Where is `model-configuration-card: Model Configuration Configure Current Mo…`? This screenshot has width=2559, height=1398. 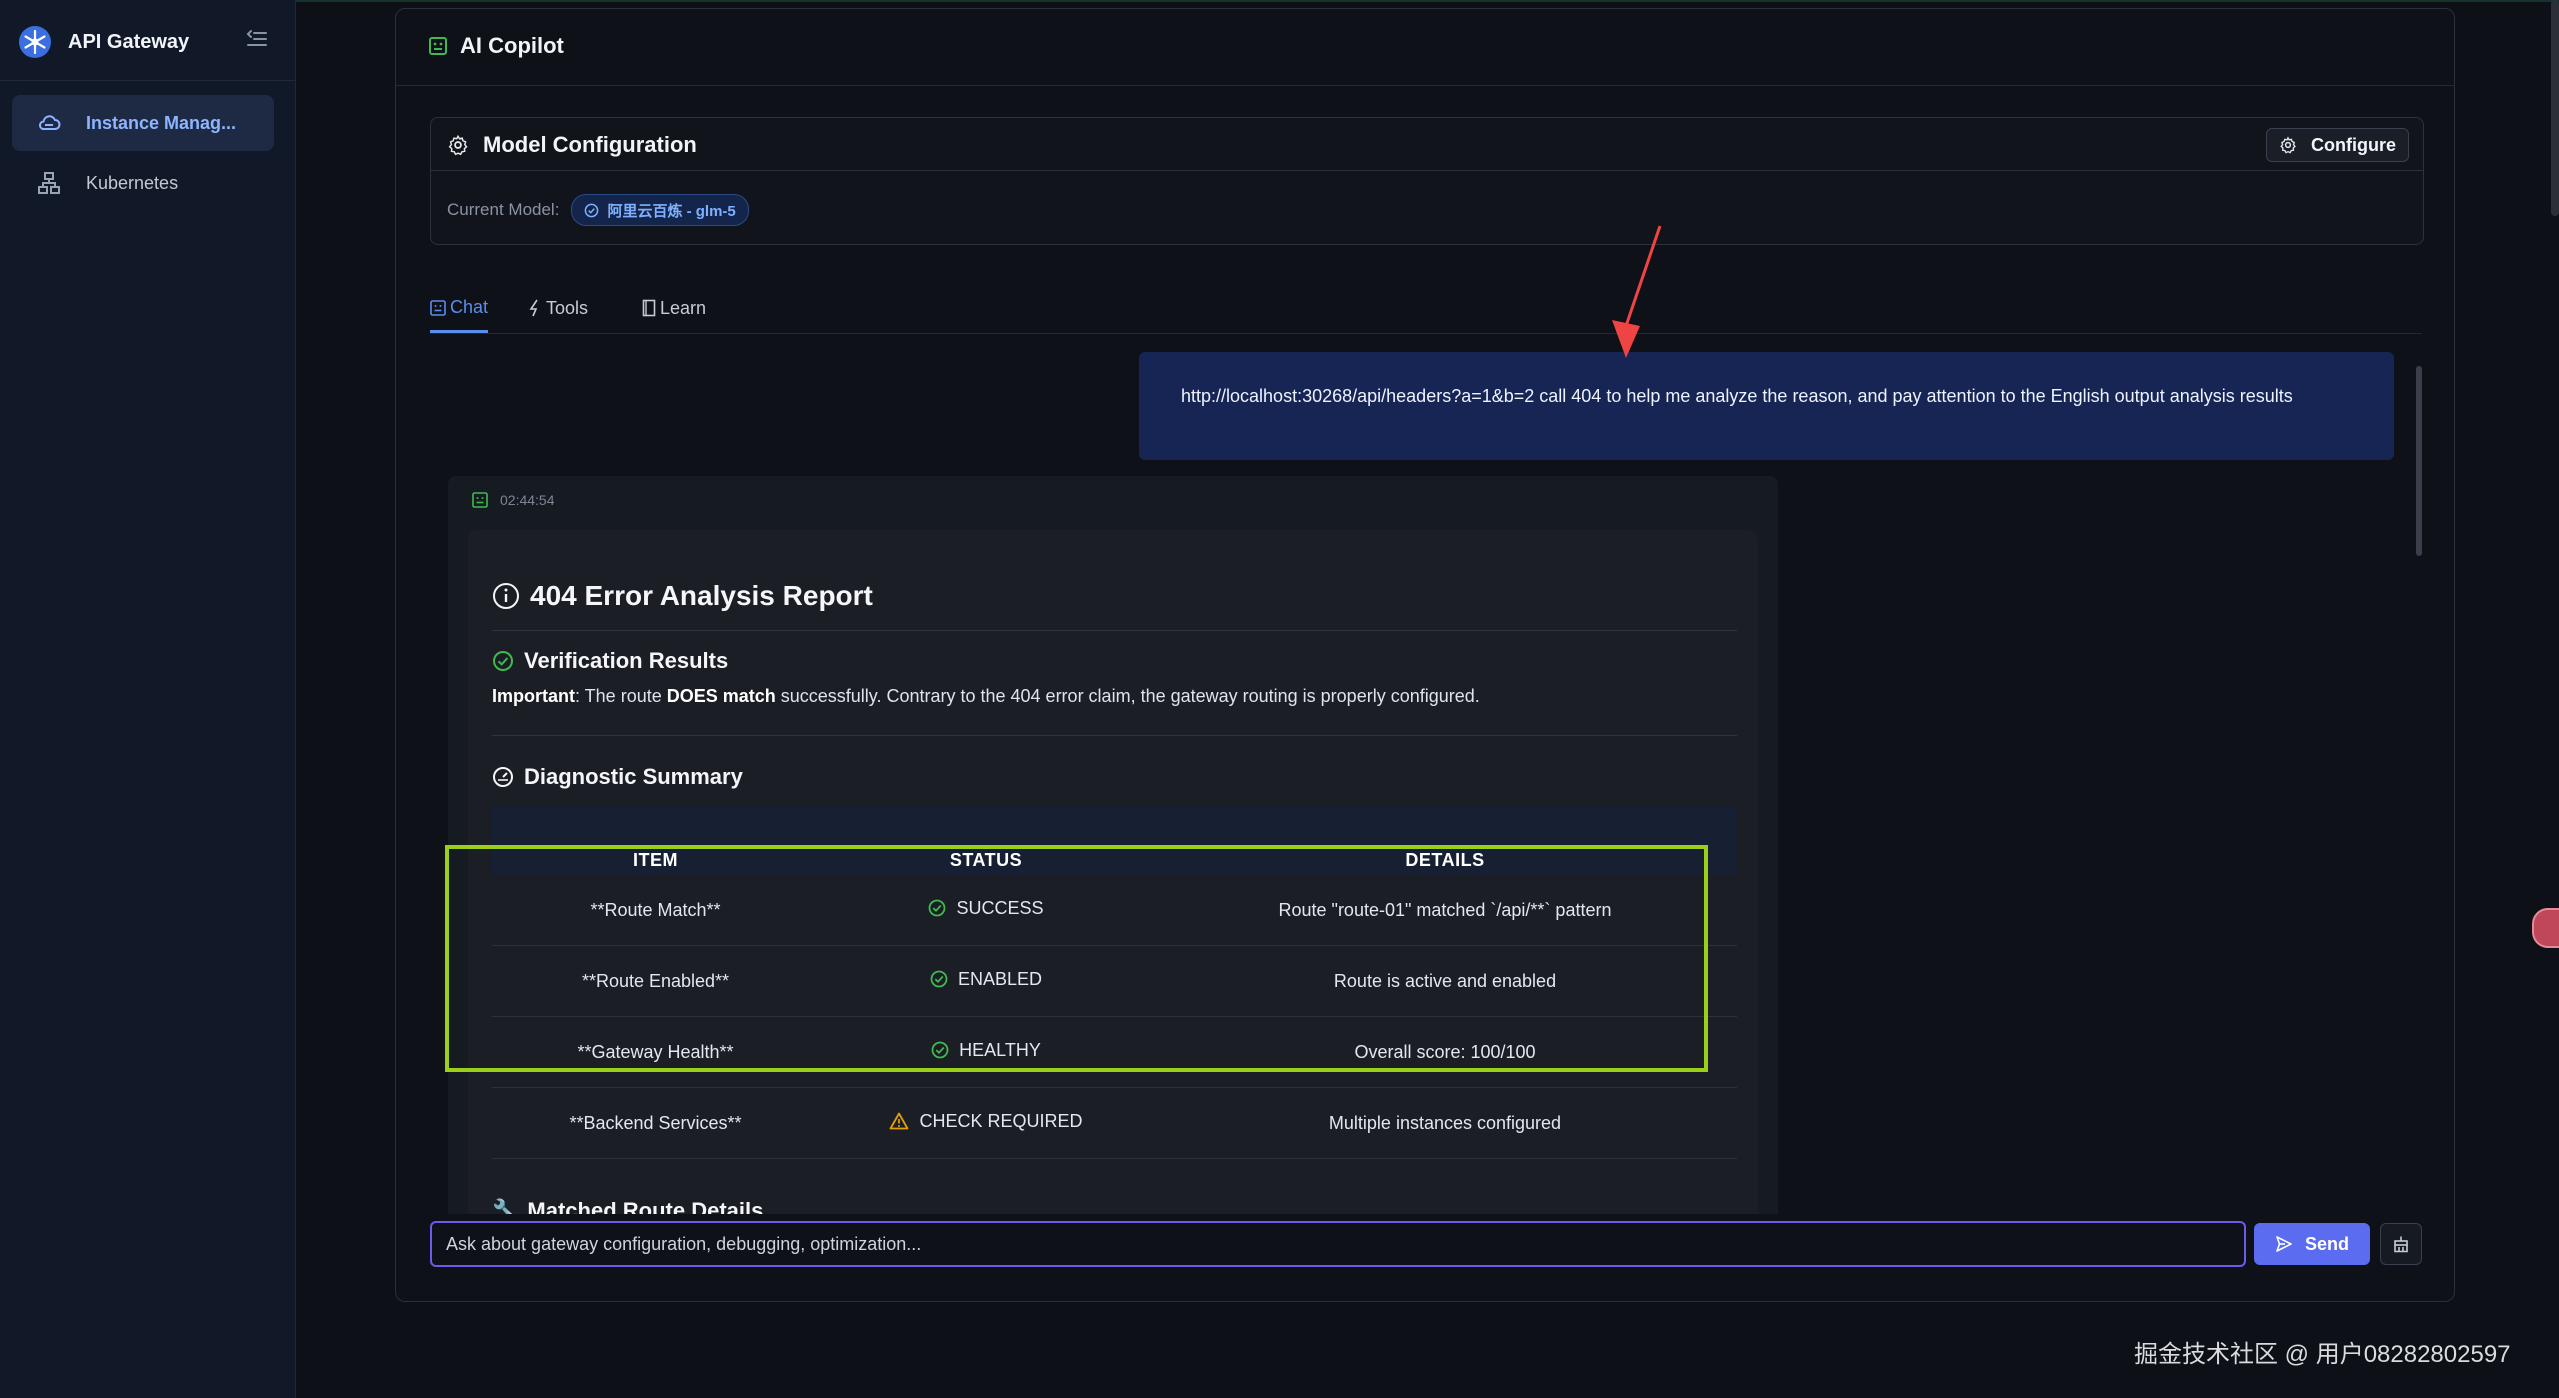 model-configuration-card: Model Configuration Configure Current Mo… is located at coordinates (1427, 181).